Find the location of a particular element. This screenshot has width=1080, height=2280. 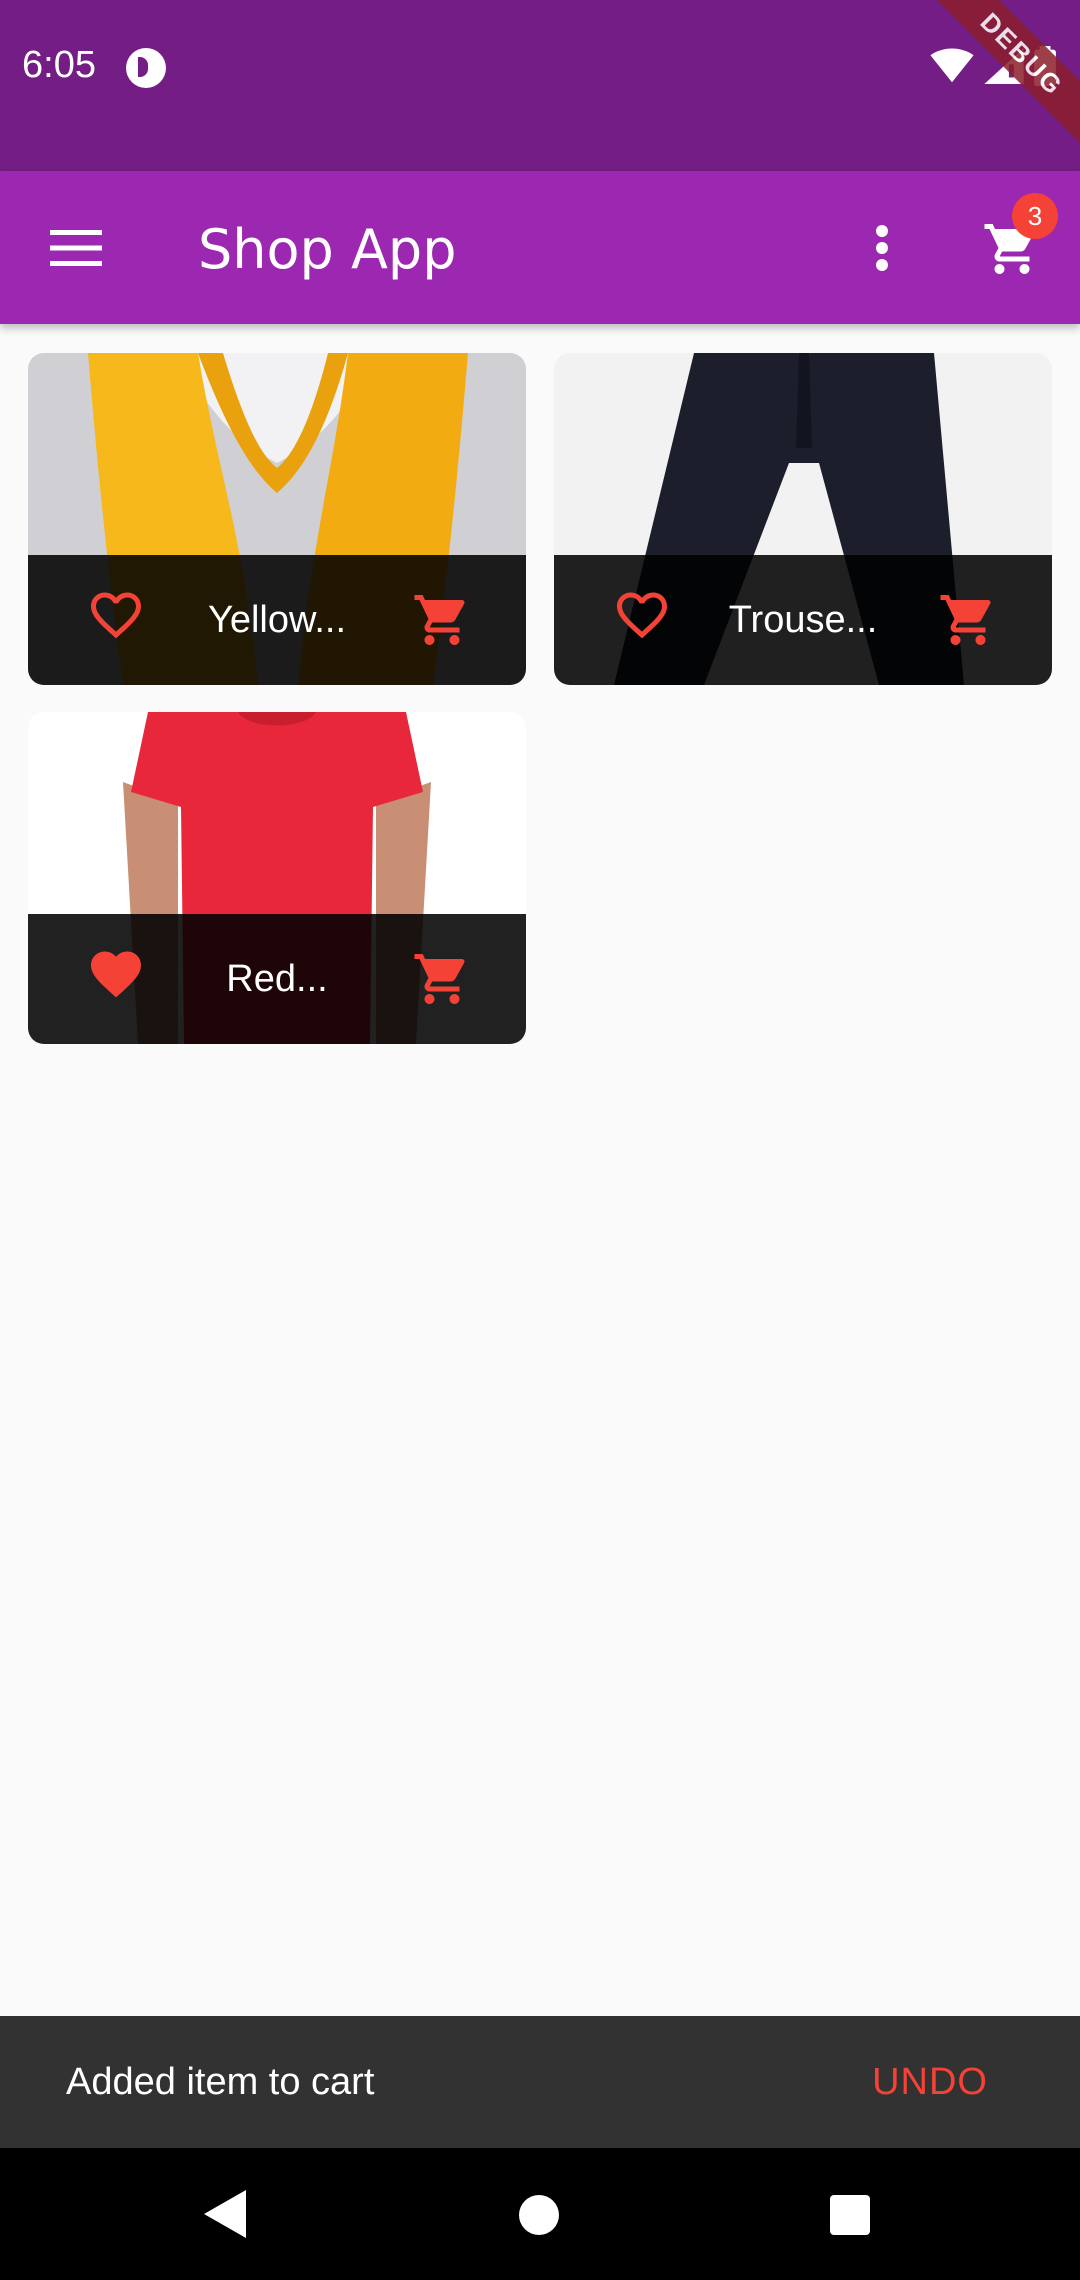

app-bar: Shop App 3 is located at coordinates (540, 247).